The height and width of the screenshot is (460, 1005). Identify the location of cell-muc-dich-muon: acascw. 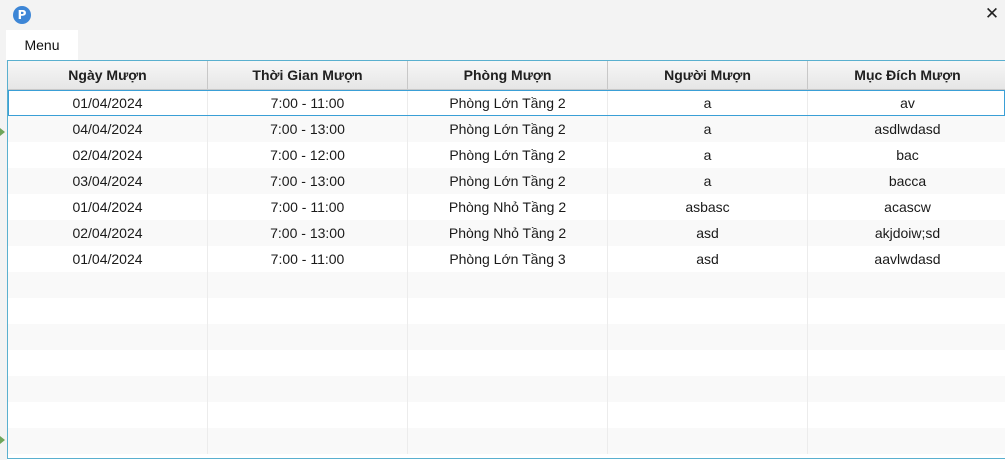
(906, 207).